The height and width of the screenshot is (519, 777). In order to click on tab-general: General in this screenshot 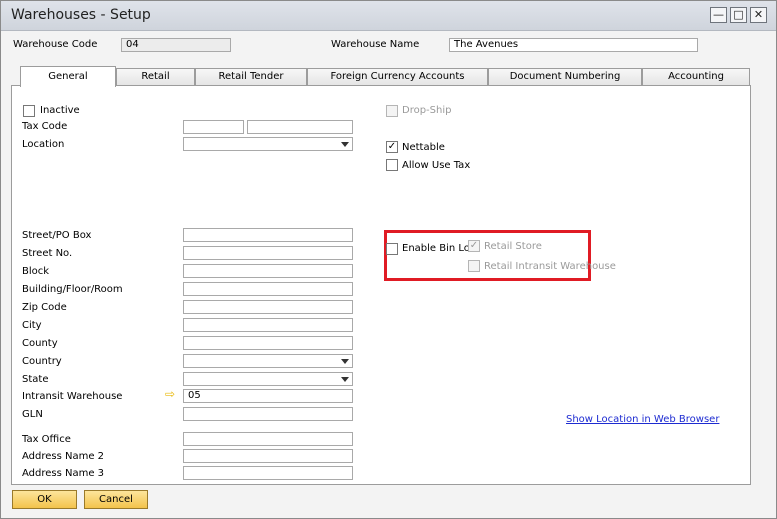, I will do `click(68, 76)`.